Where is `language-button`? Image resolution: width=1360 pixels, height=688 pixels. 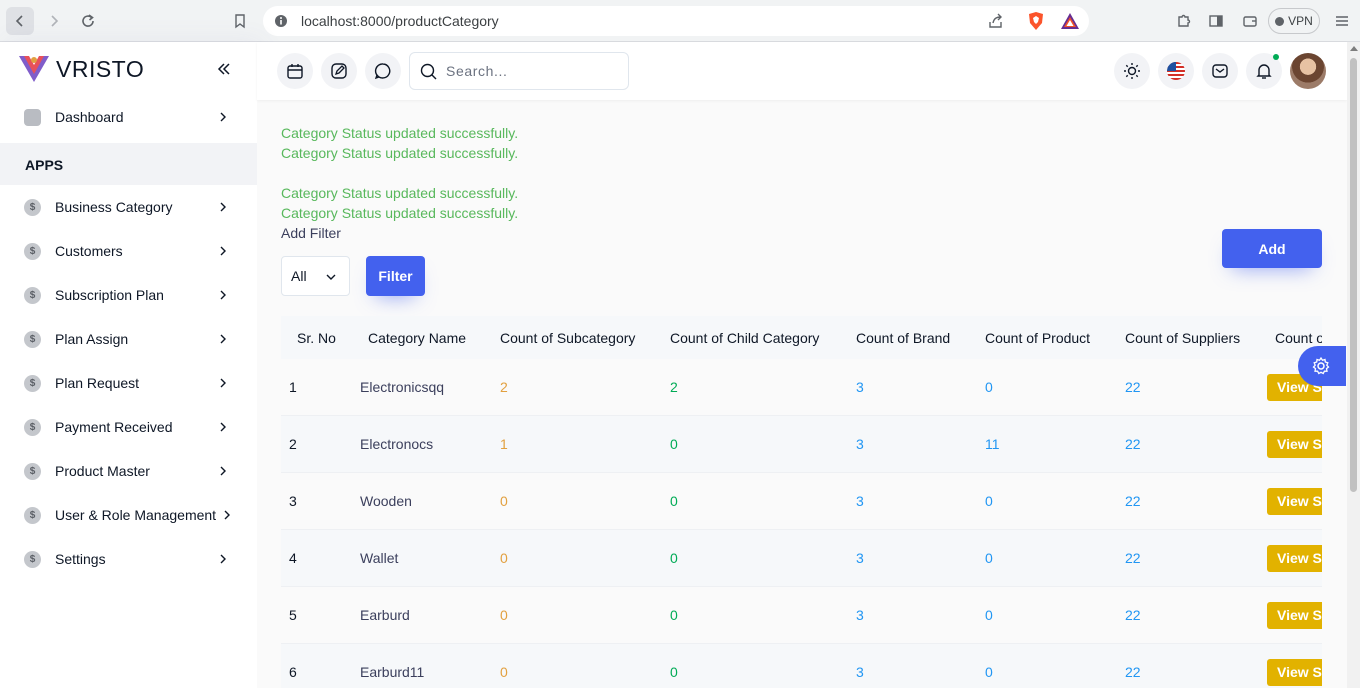 language-button is located at coordinates (1176, 71).